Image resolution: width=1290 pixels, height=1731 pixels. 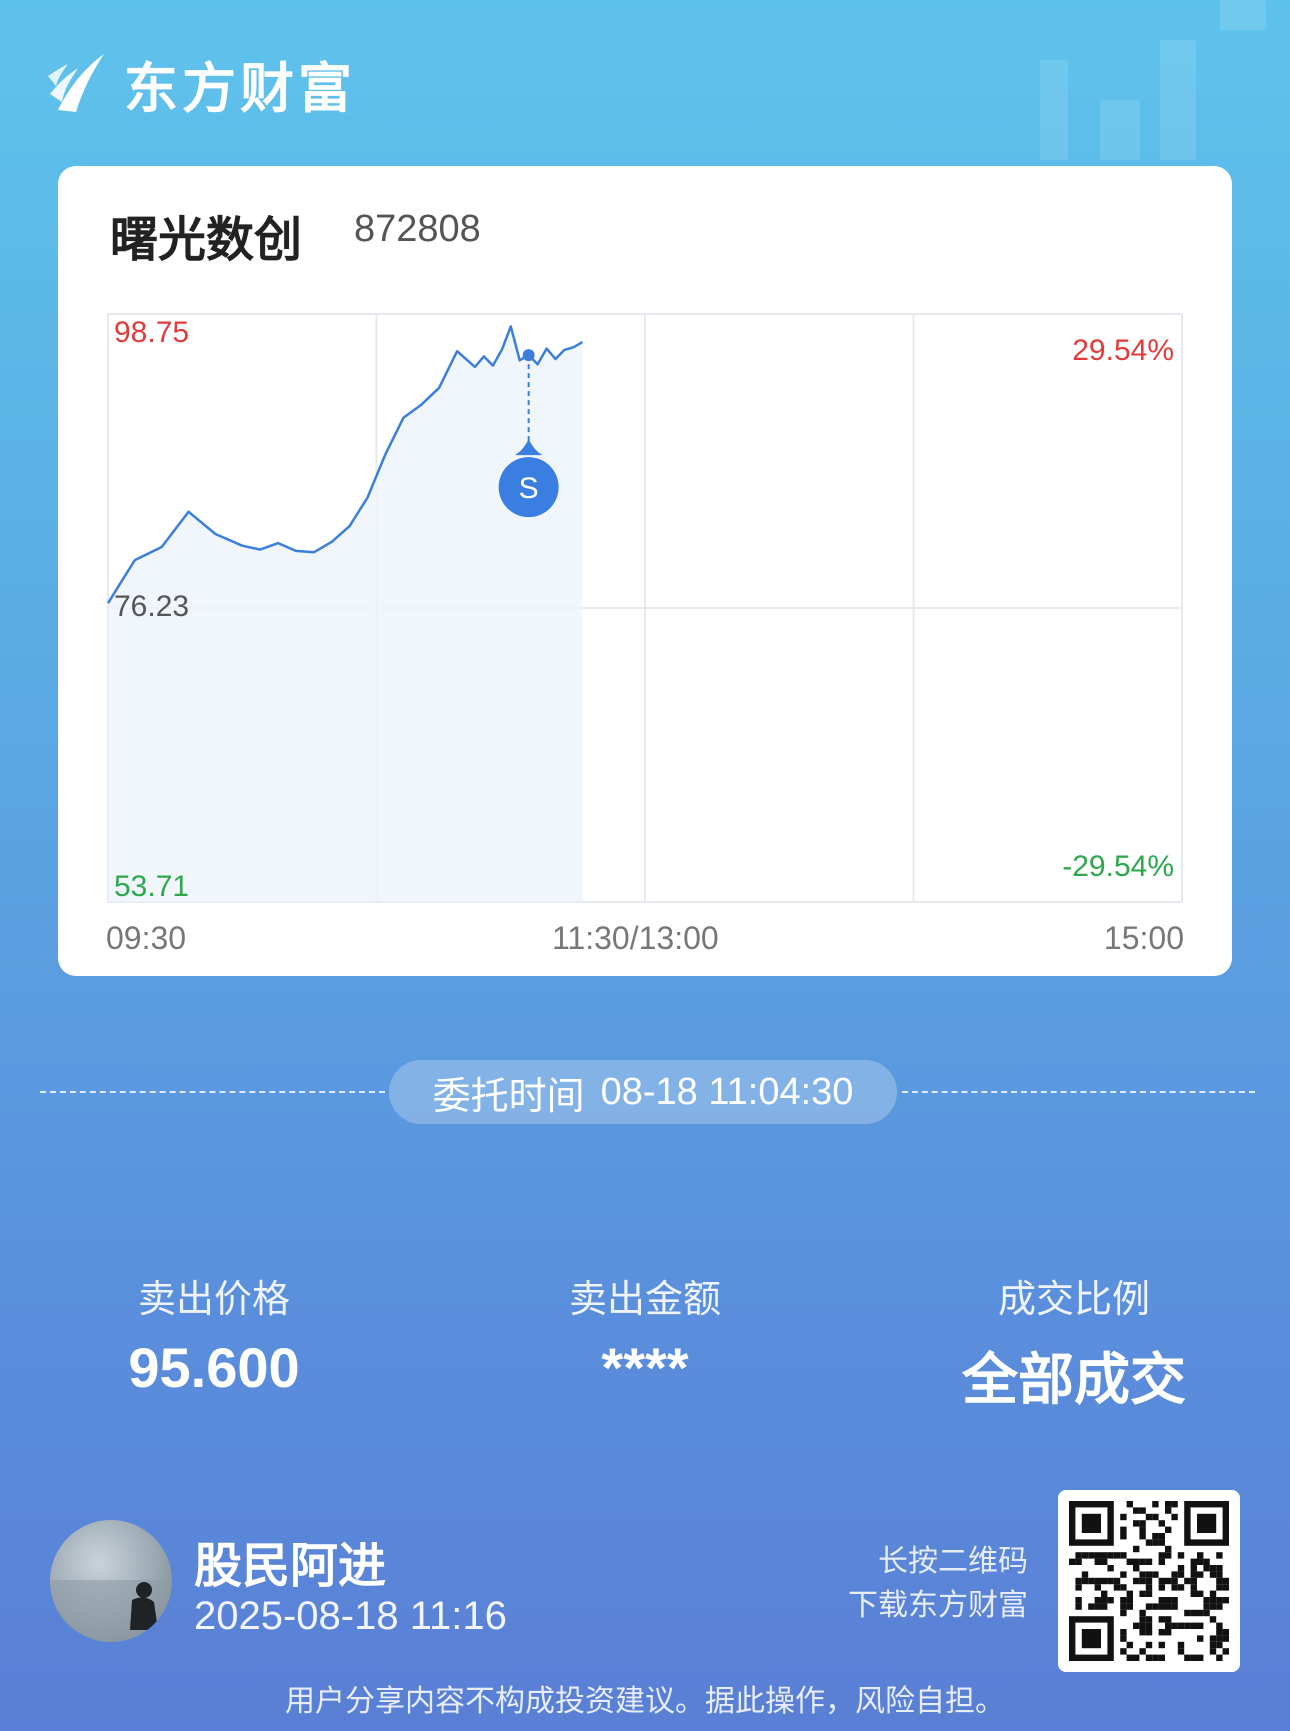 I want to click on change-high-label: 29.54%, so click(x=1123, y=350).